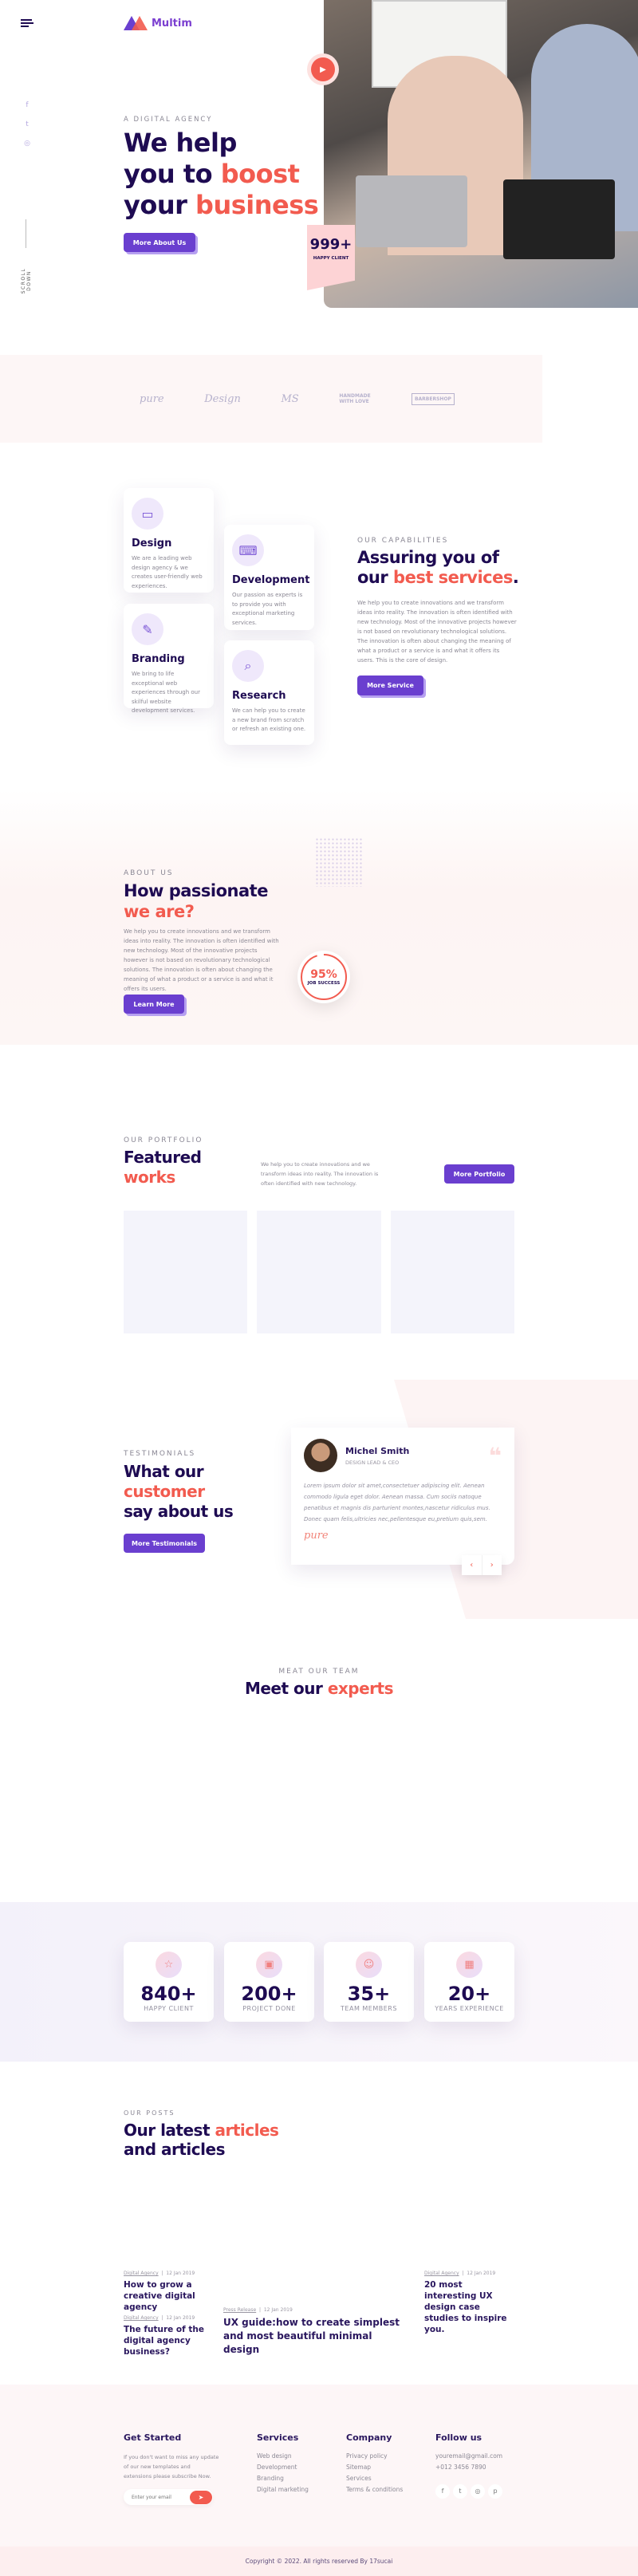 Image resolution: width=638 pixels, height=2576 pixels. I want to click on footer-link: Branding, so click(283, 2478).